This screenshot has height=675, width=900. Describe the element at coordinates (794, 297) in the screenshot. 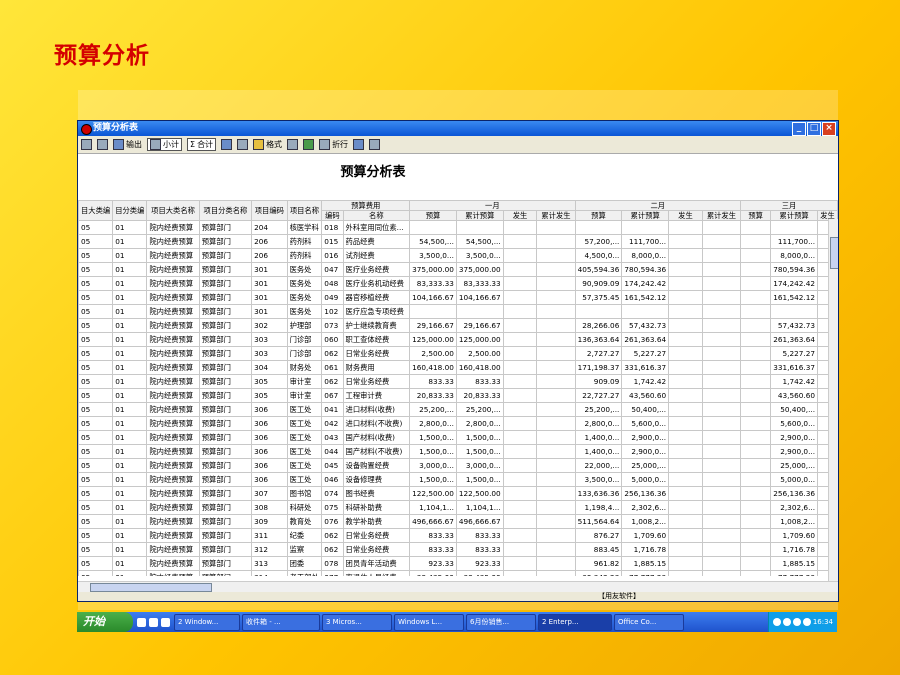

I see `table-cell: 161,542.12` at that location.